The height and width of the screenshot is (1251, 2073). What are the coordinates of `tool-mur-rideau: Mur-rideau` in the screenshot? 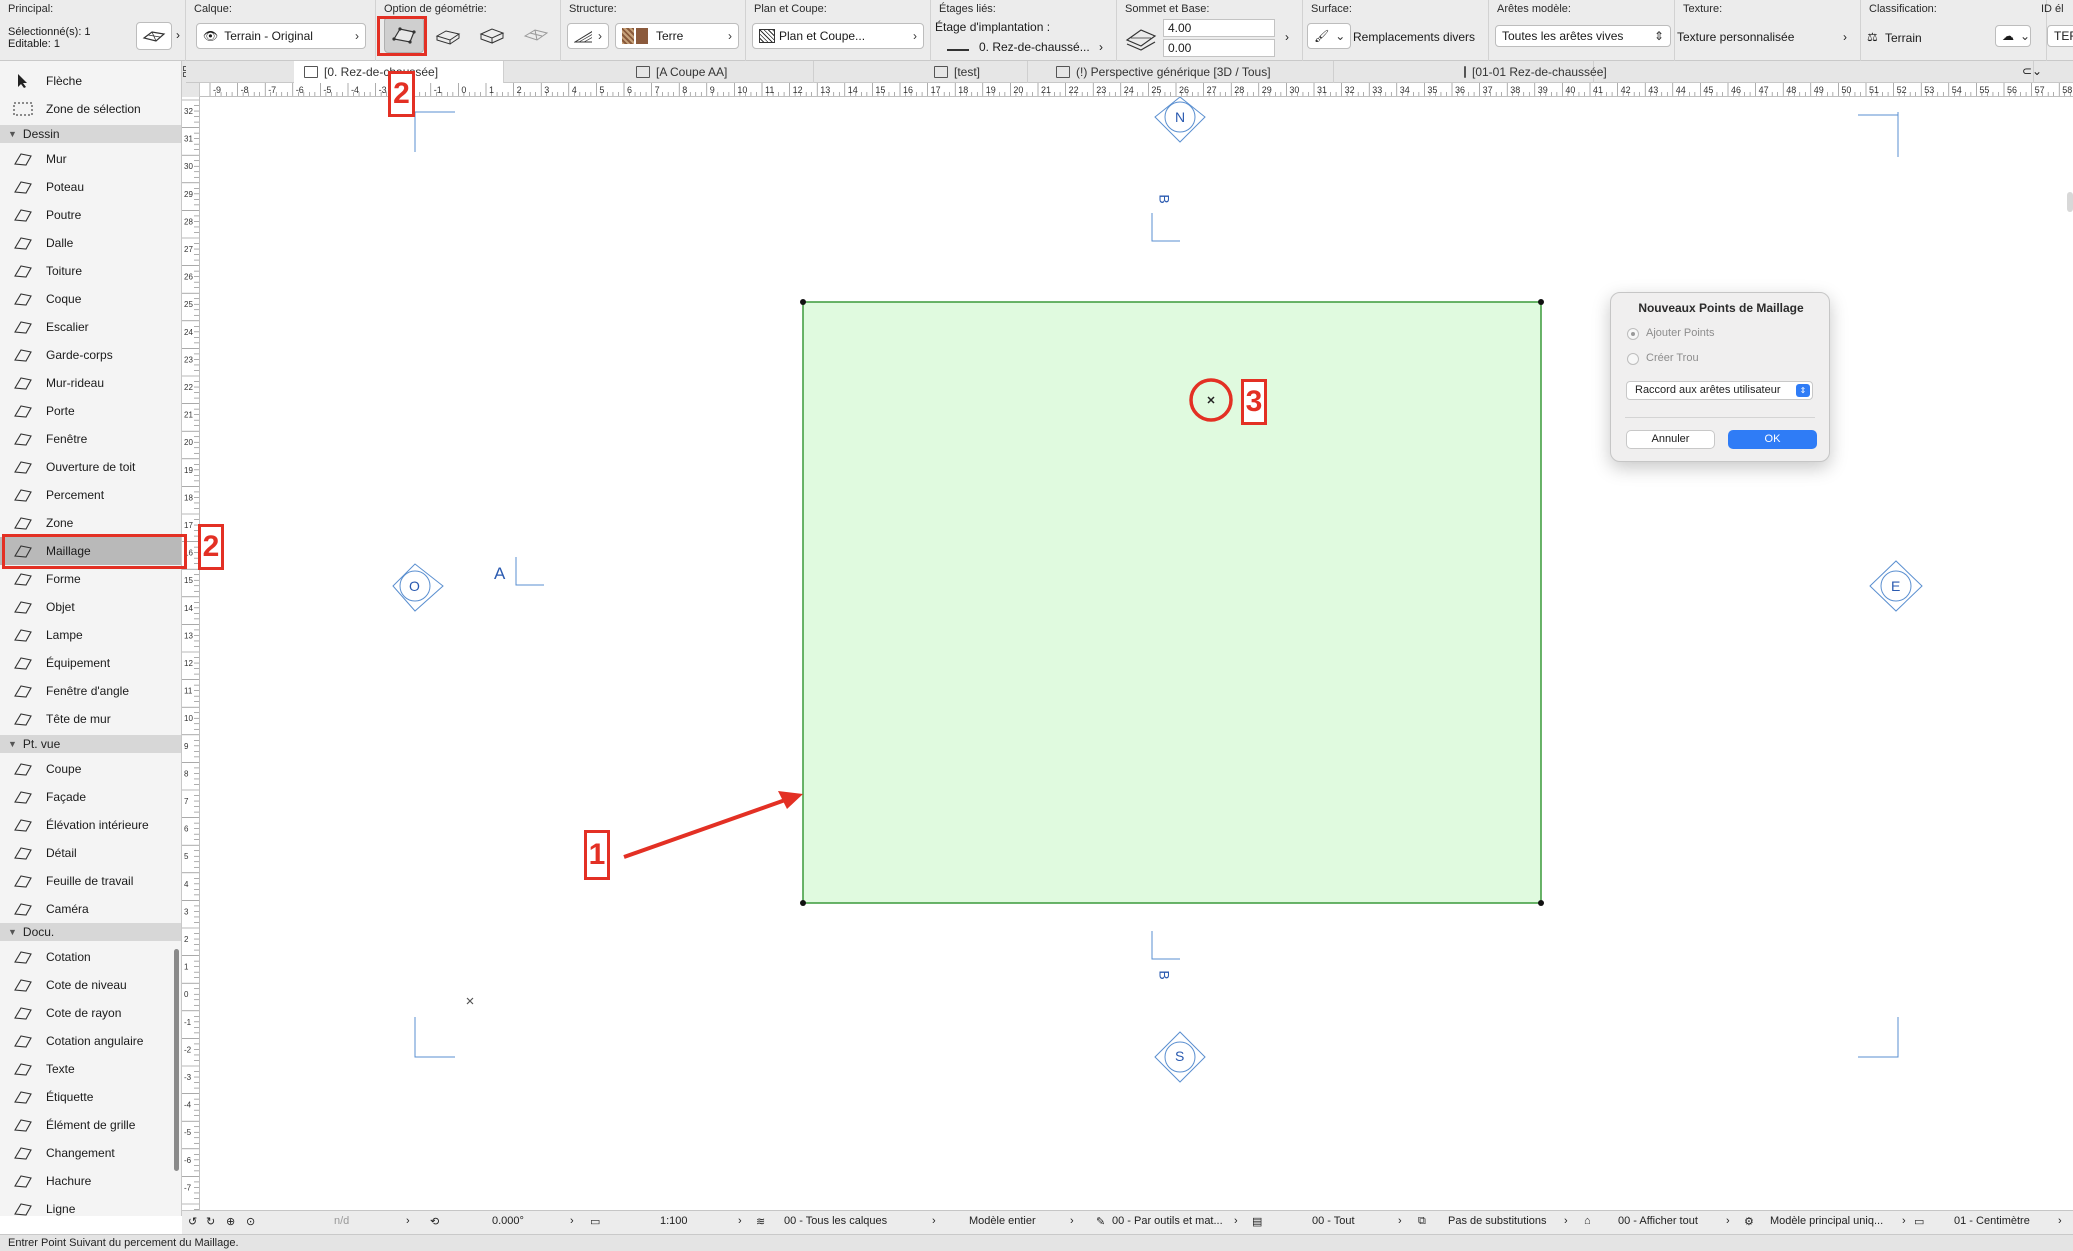 It's located at (90, 383).